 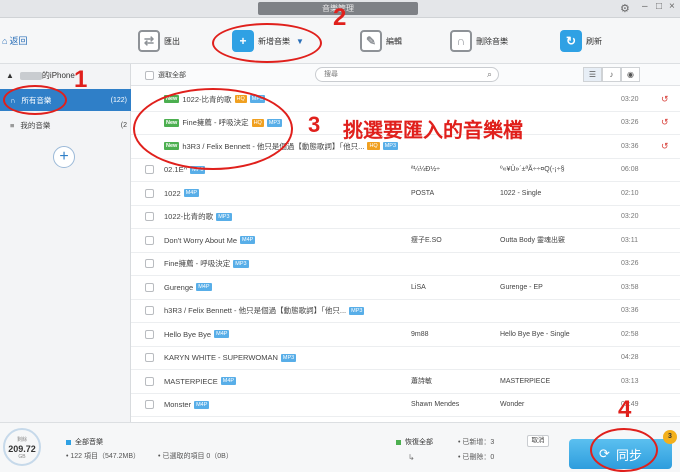 What do you see at coordinates (195, 456) in the screenshot?
I see `selected-summary: • 已選取的項目 0（0B）` at bounding box center [195, 456].